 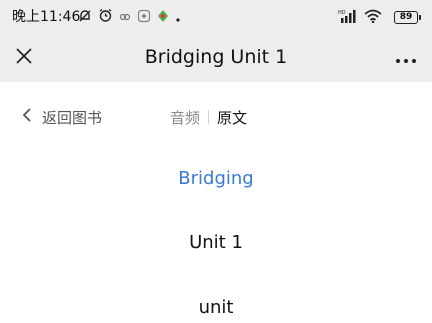 I want to click on status-time: 晚上11:46, so click(x=46, y=17).